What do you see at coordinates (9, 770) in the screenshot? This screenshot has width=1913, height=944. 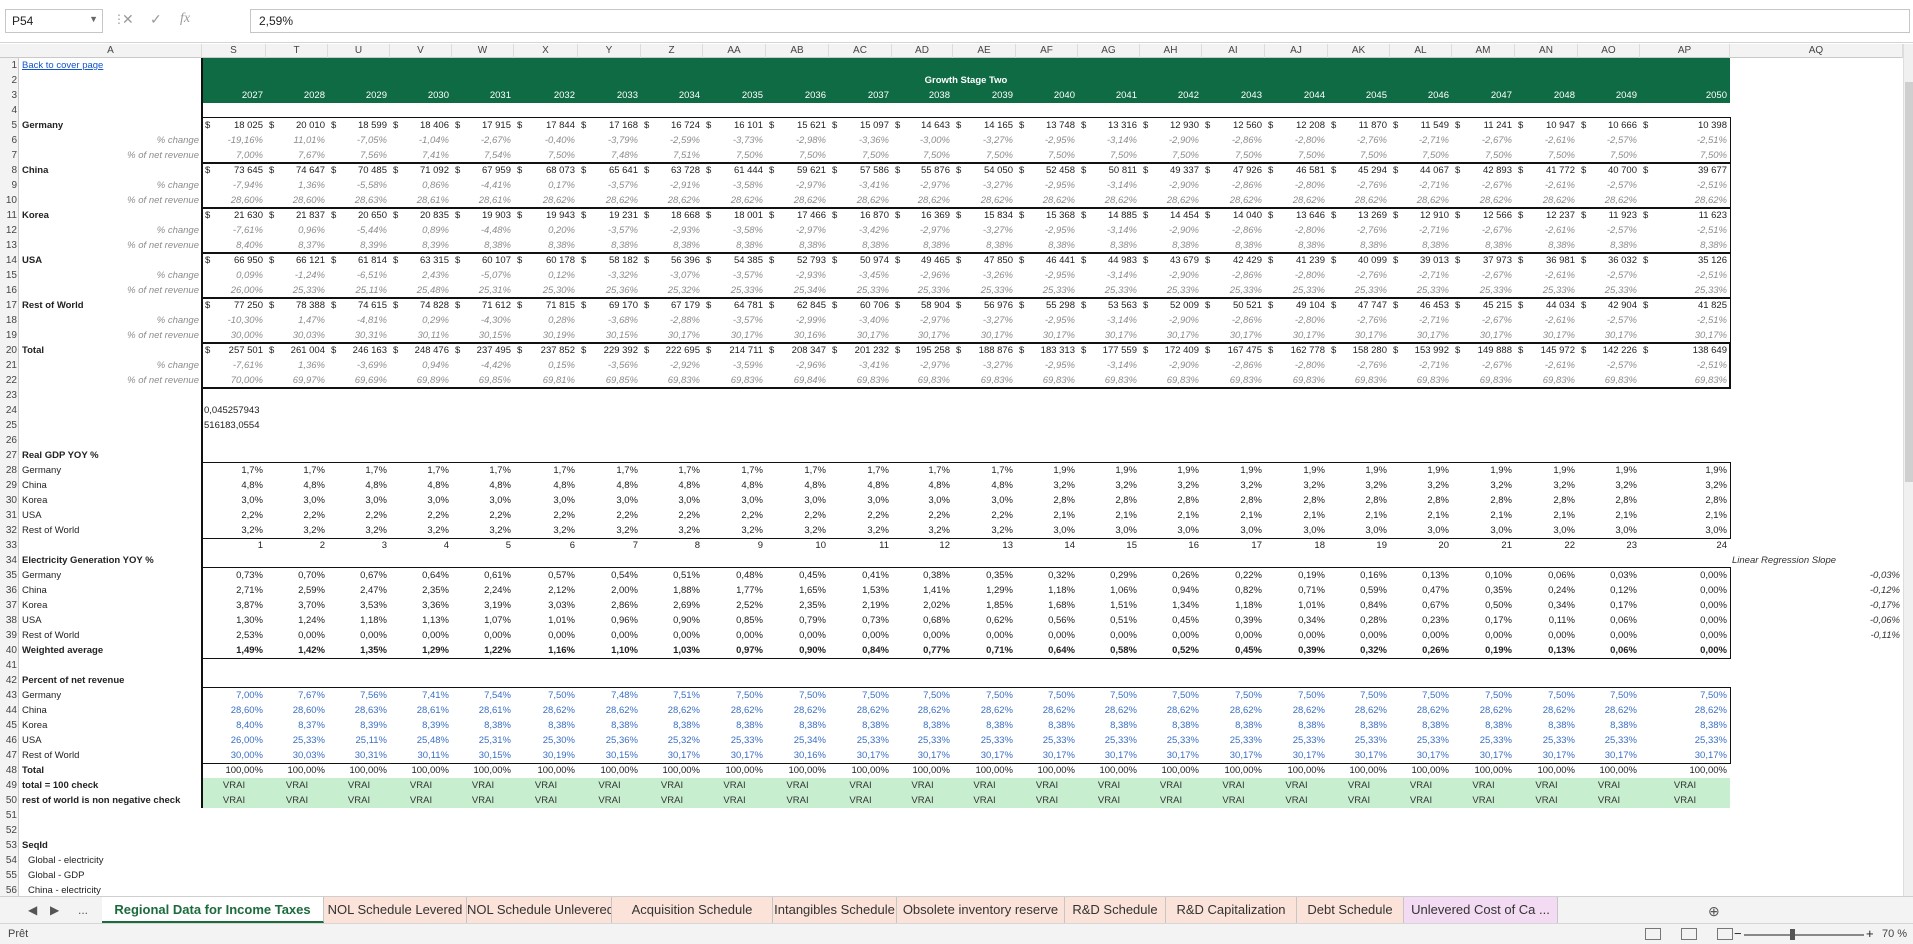 I see `row-header: 48` at bounding box center [9, 770].